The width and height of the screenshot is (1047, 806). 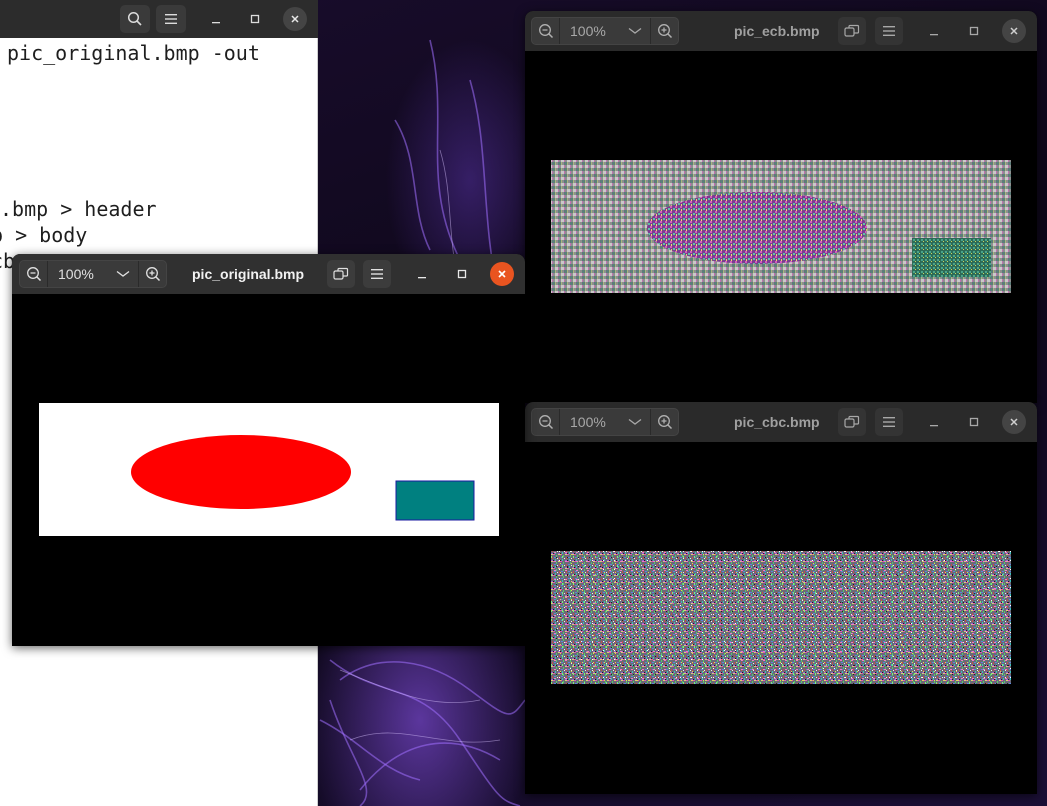 I want to click on search-icon, so click(x=134, y=18).